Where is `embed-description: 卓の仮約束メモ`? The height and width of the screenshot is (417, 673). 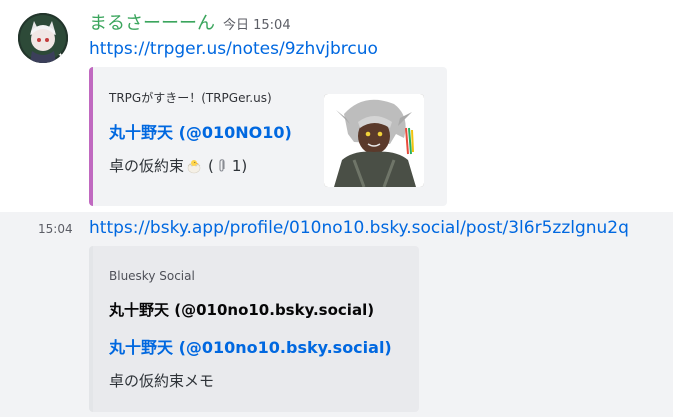
embed-description: 卓の仮約束メモ is located at coordinates (162, 381).